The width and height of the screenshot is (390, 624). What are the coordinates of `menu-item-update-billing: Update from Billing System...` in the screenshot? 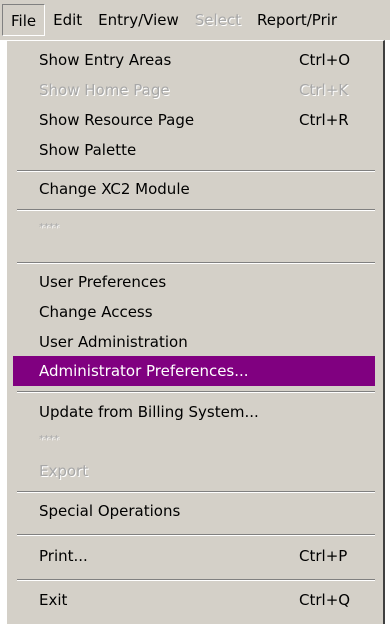 It's located at (194, 412).